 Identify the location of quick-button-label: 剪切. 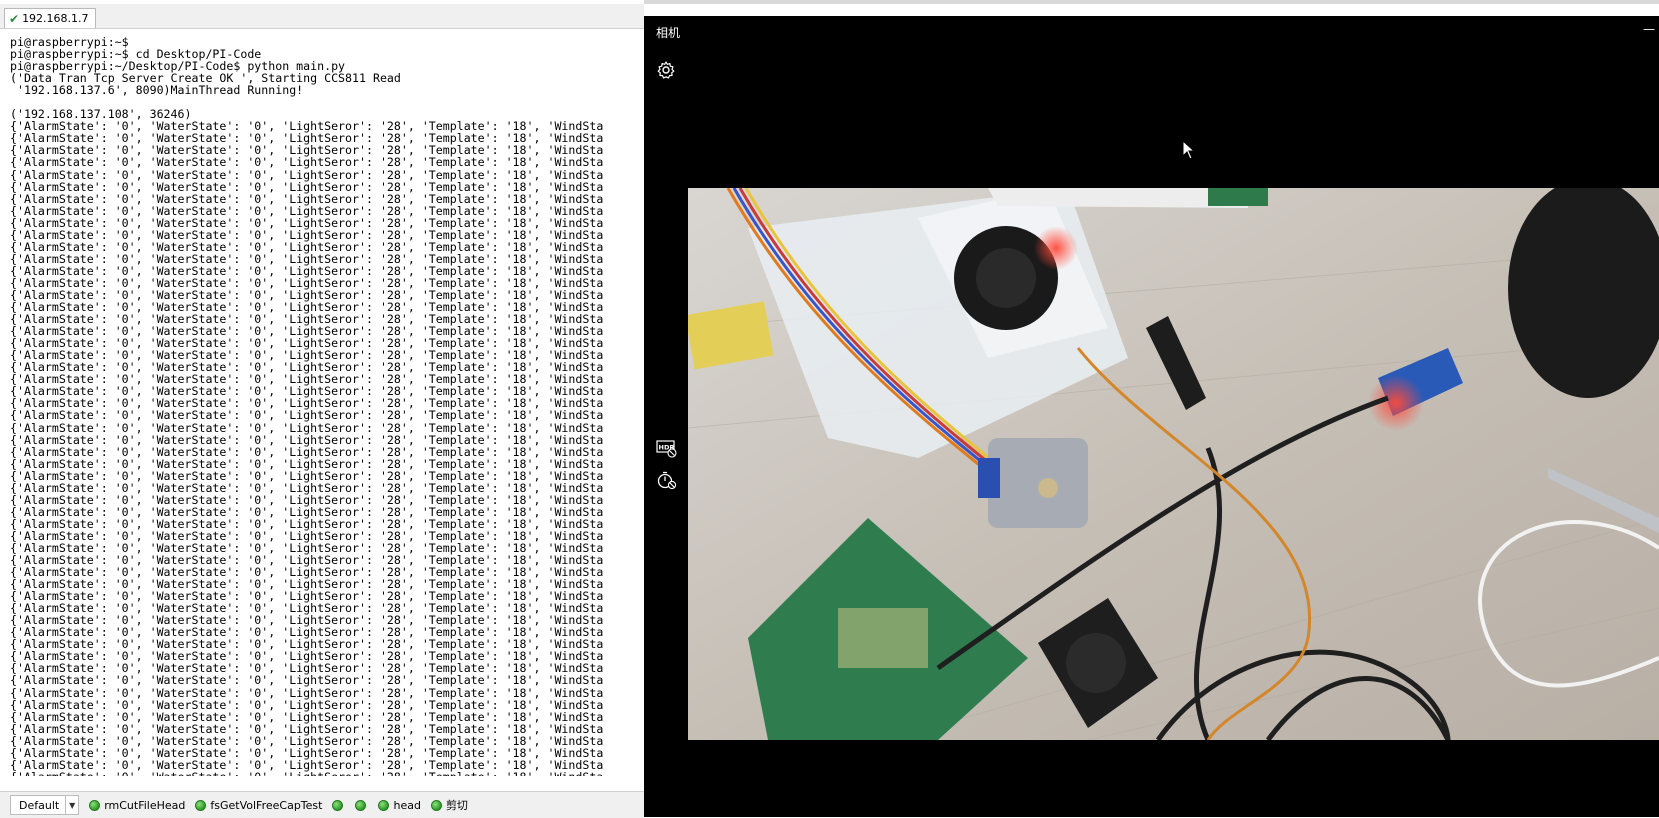
(456, 805).